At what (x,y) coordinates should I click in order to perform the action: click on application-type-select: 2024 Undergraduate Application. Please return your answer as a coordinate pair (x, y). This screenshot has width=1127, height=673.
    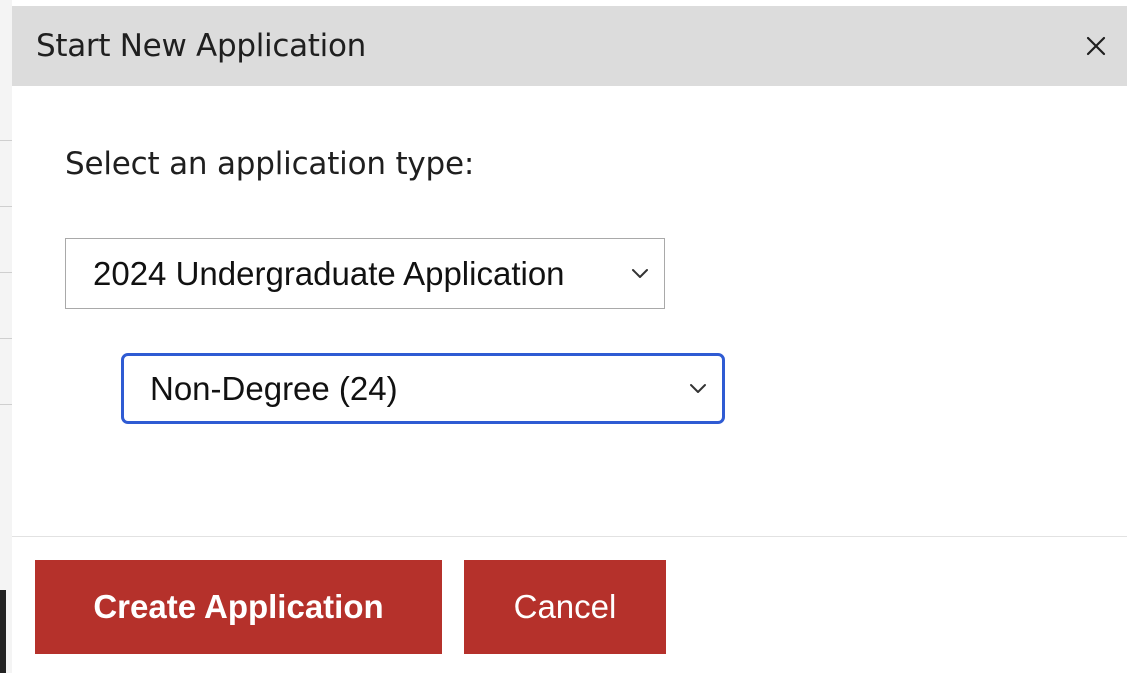
    Looking at the image, I should click on (365, 273).